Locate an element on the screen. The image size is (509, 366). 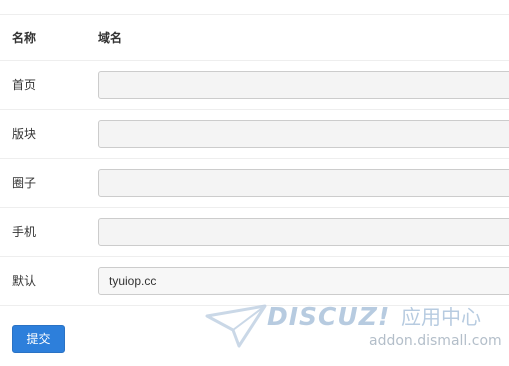
table-row-home: 首页 is located at coordinates (254, 85).